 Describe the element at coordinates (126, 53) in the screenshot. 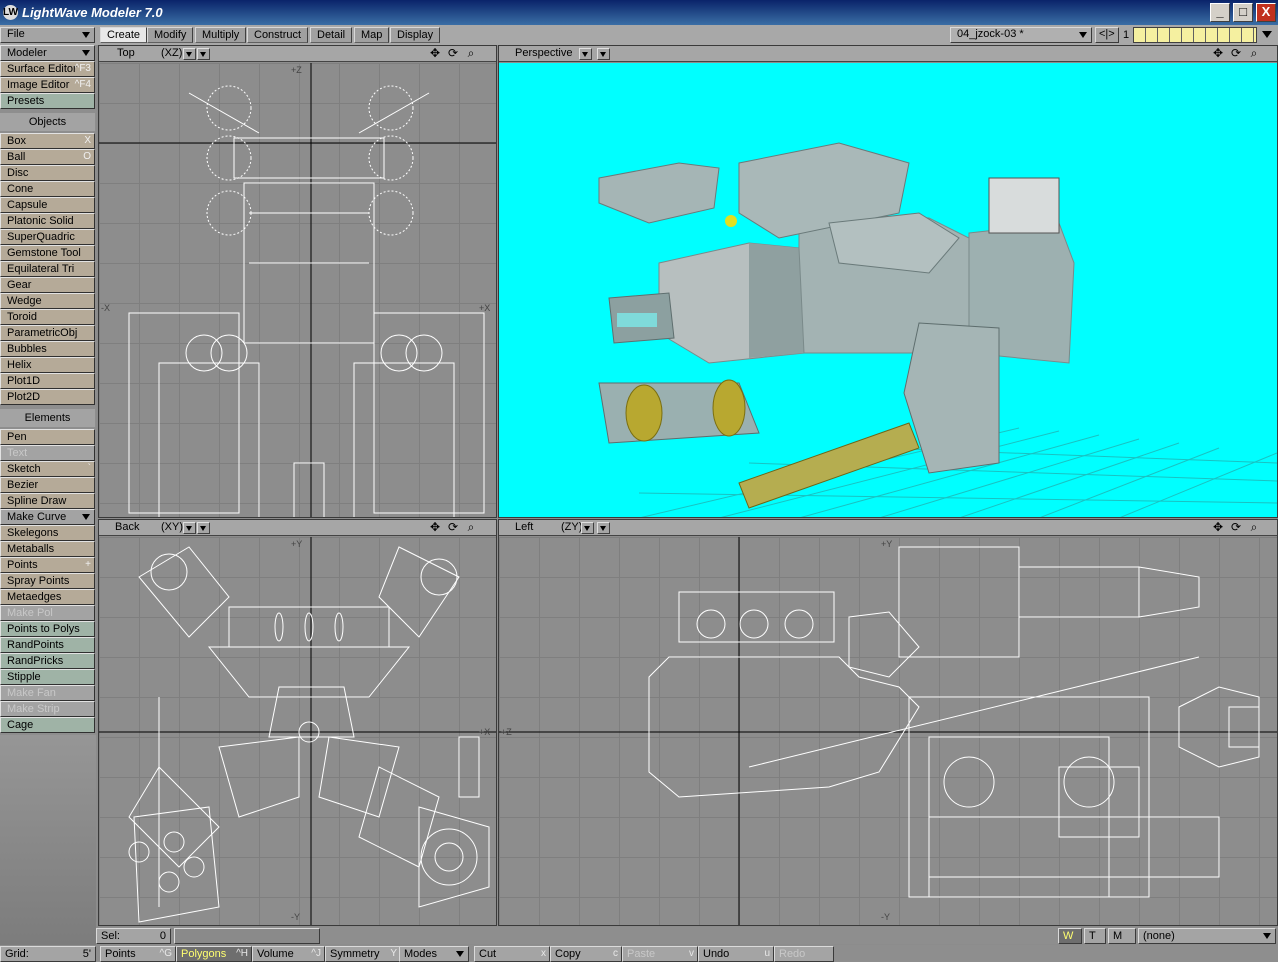

I see `viewport-top-name: Top` at that location.